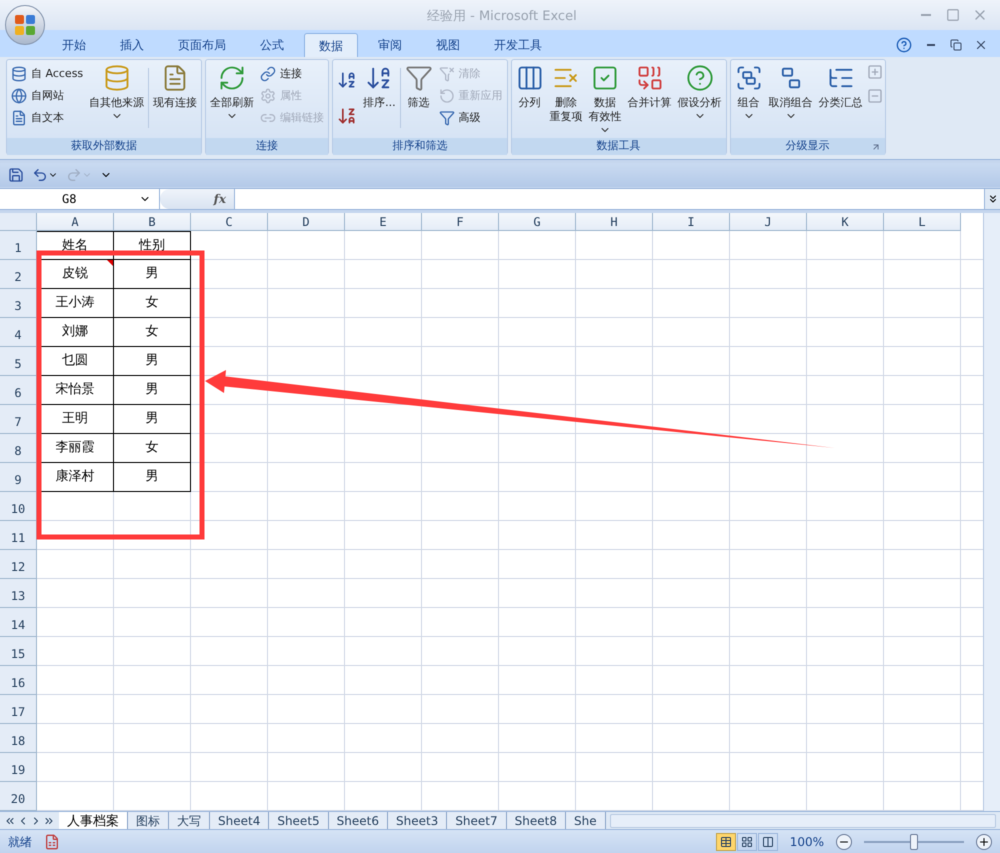 The image size is (1000, 853). What do you see at coordinates (18, 245) in the screenshot?
I see `row-header: 1` at bounding box center [18, 245].